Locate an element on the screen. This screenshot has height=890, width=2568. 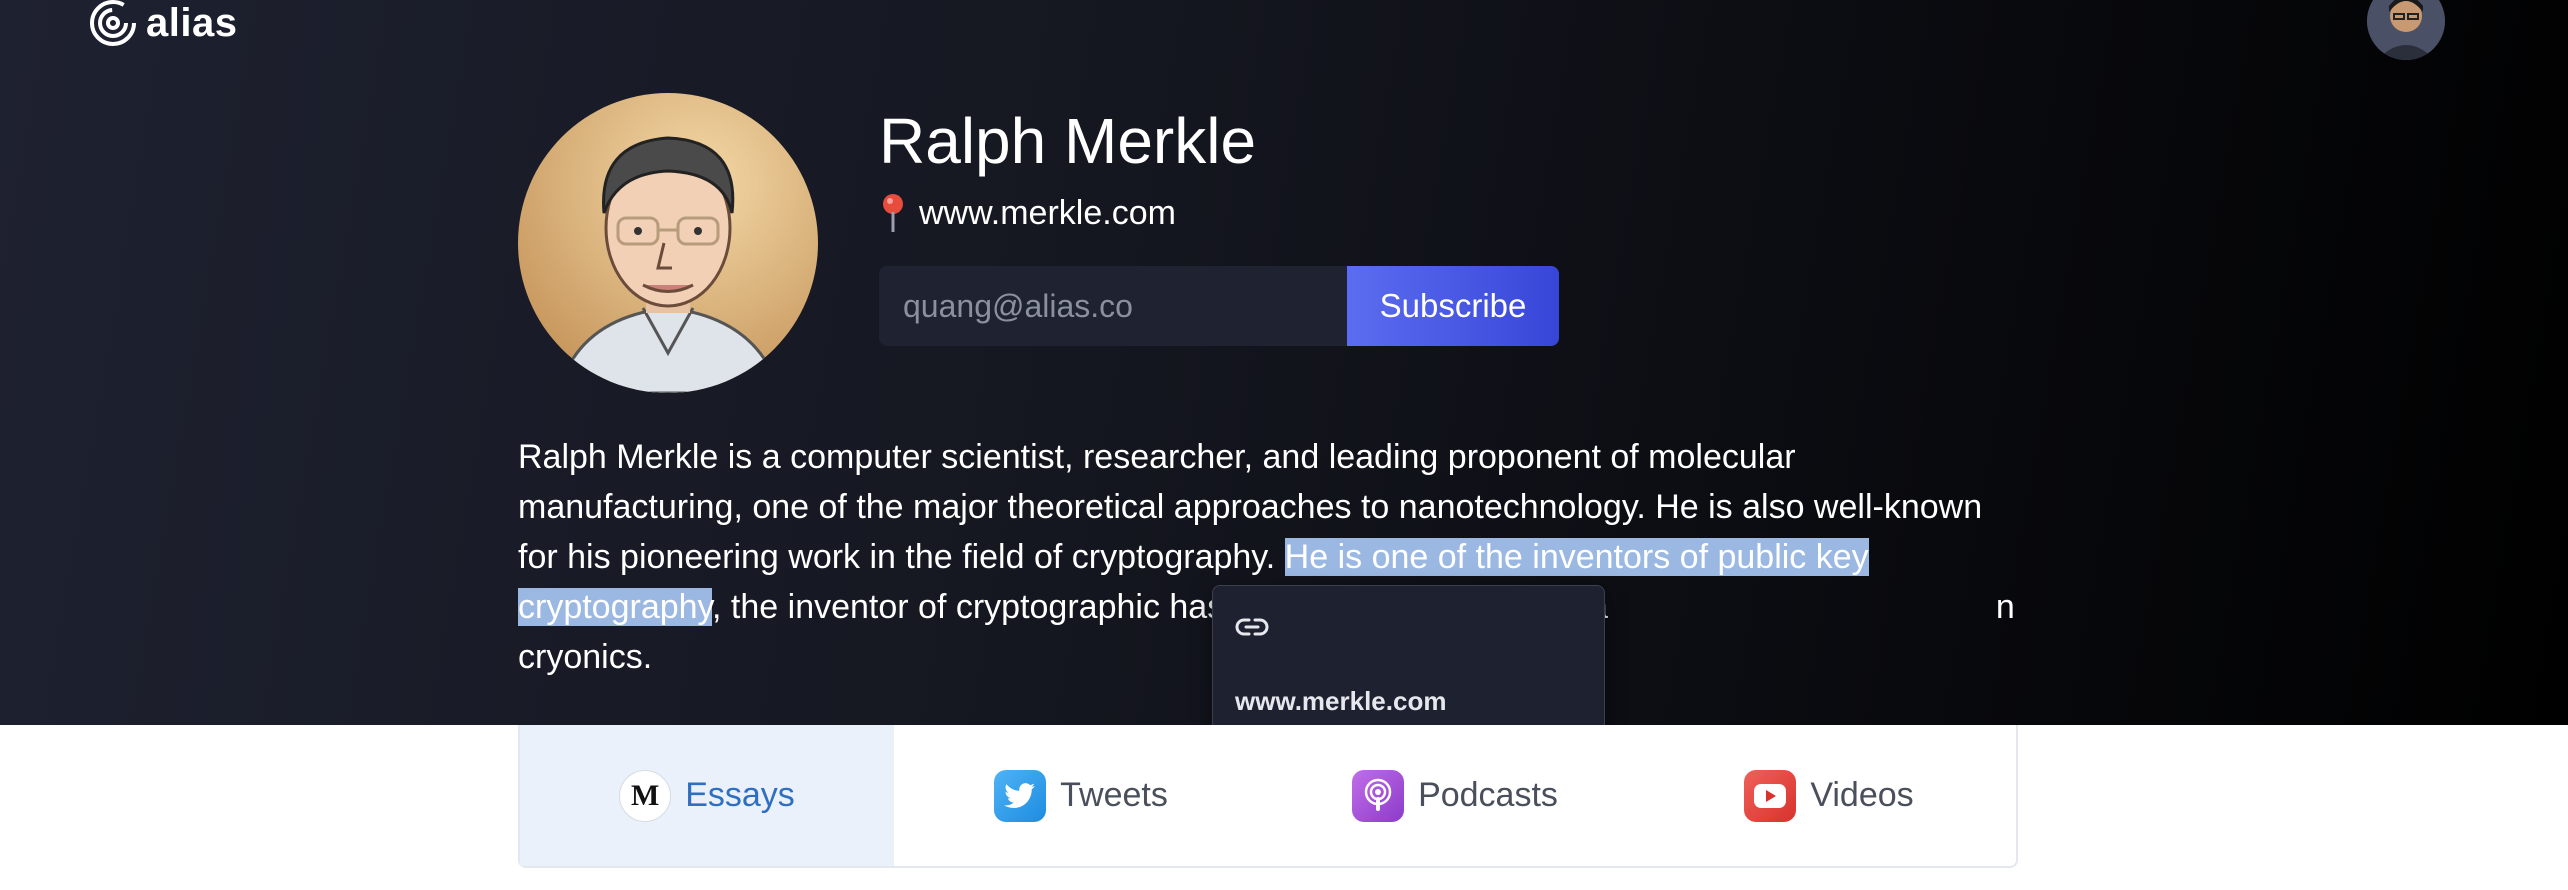
medium-icon: M is located at coordinates (645, 795).